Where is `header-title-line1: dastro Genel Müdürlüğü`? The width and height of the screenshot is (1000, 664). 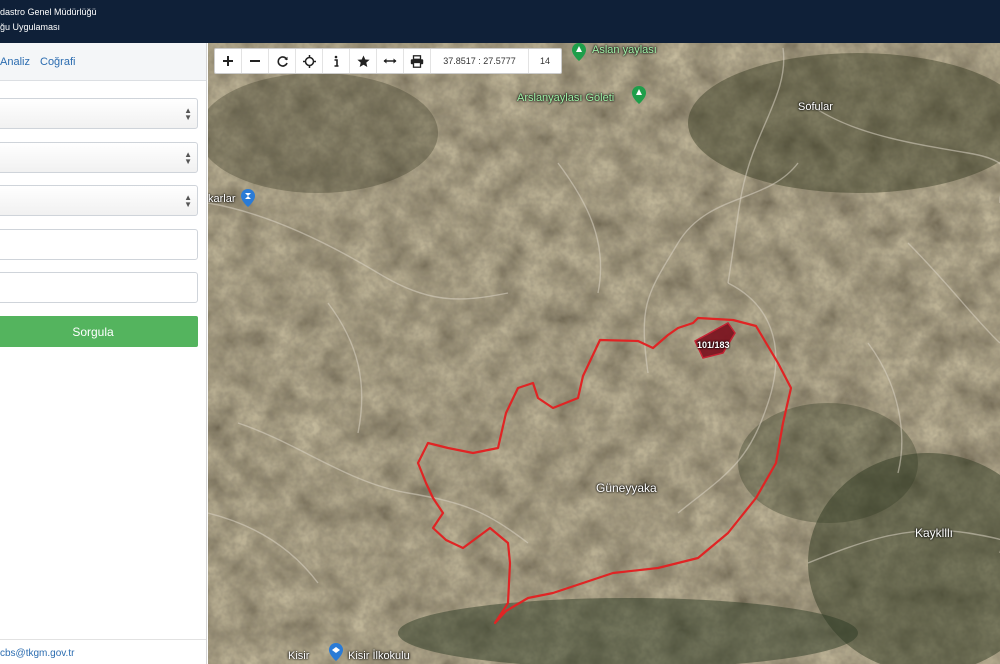
header-title-line1: dastro Genel Müdürlüğü is located at coordinates (48, 12).